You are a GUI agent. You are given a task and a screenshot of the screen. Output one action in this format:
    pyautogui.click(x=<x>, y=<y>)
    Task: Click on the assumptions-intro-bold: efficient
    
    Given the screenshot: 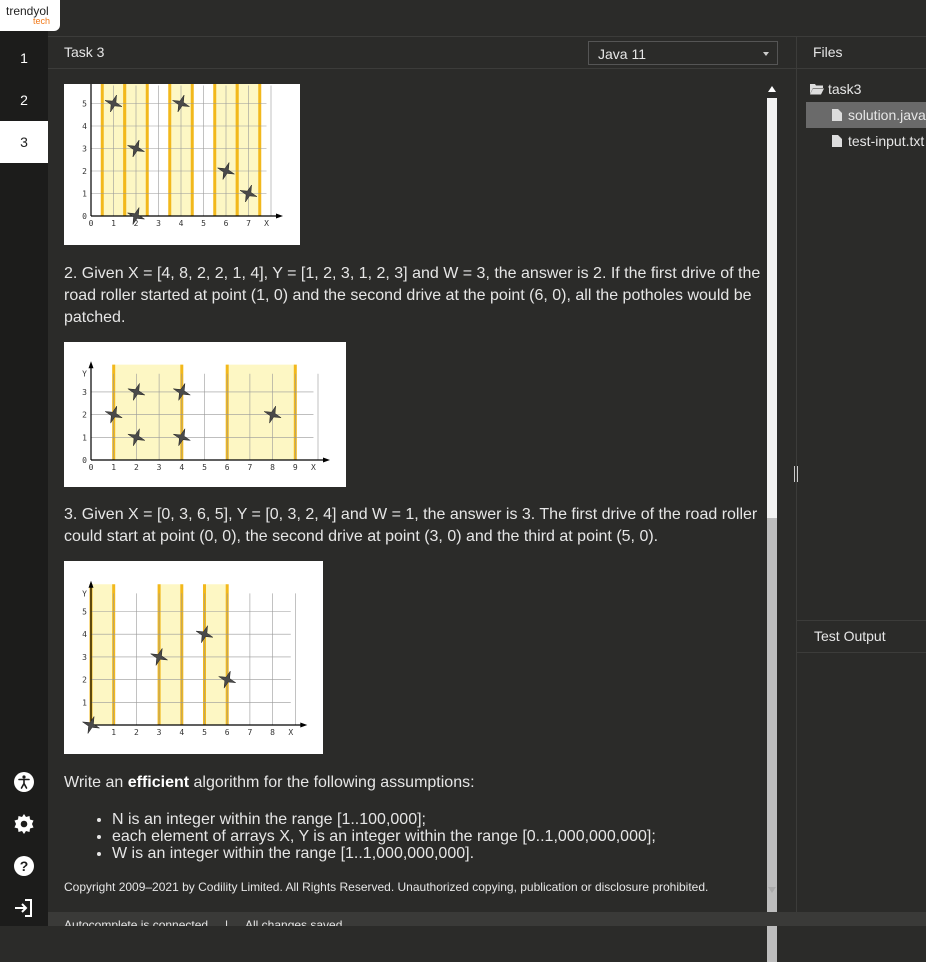 What is the action you would take?
    pyautogui.click(x=158, y=782)
    